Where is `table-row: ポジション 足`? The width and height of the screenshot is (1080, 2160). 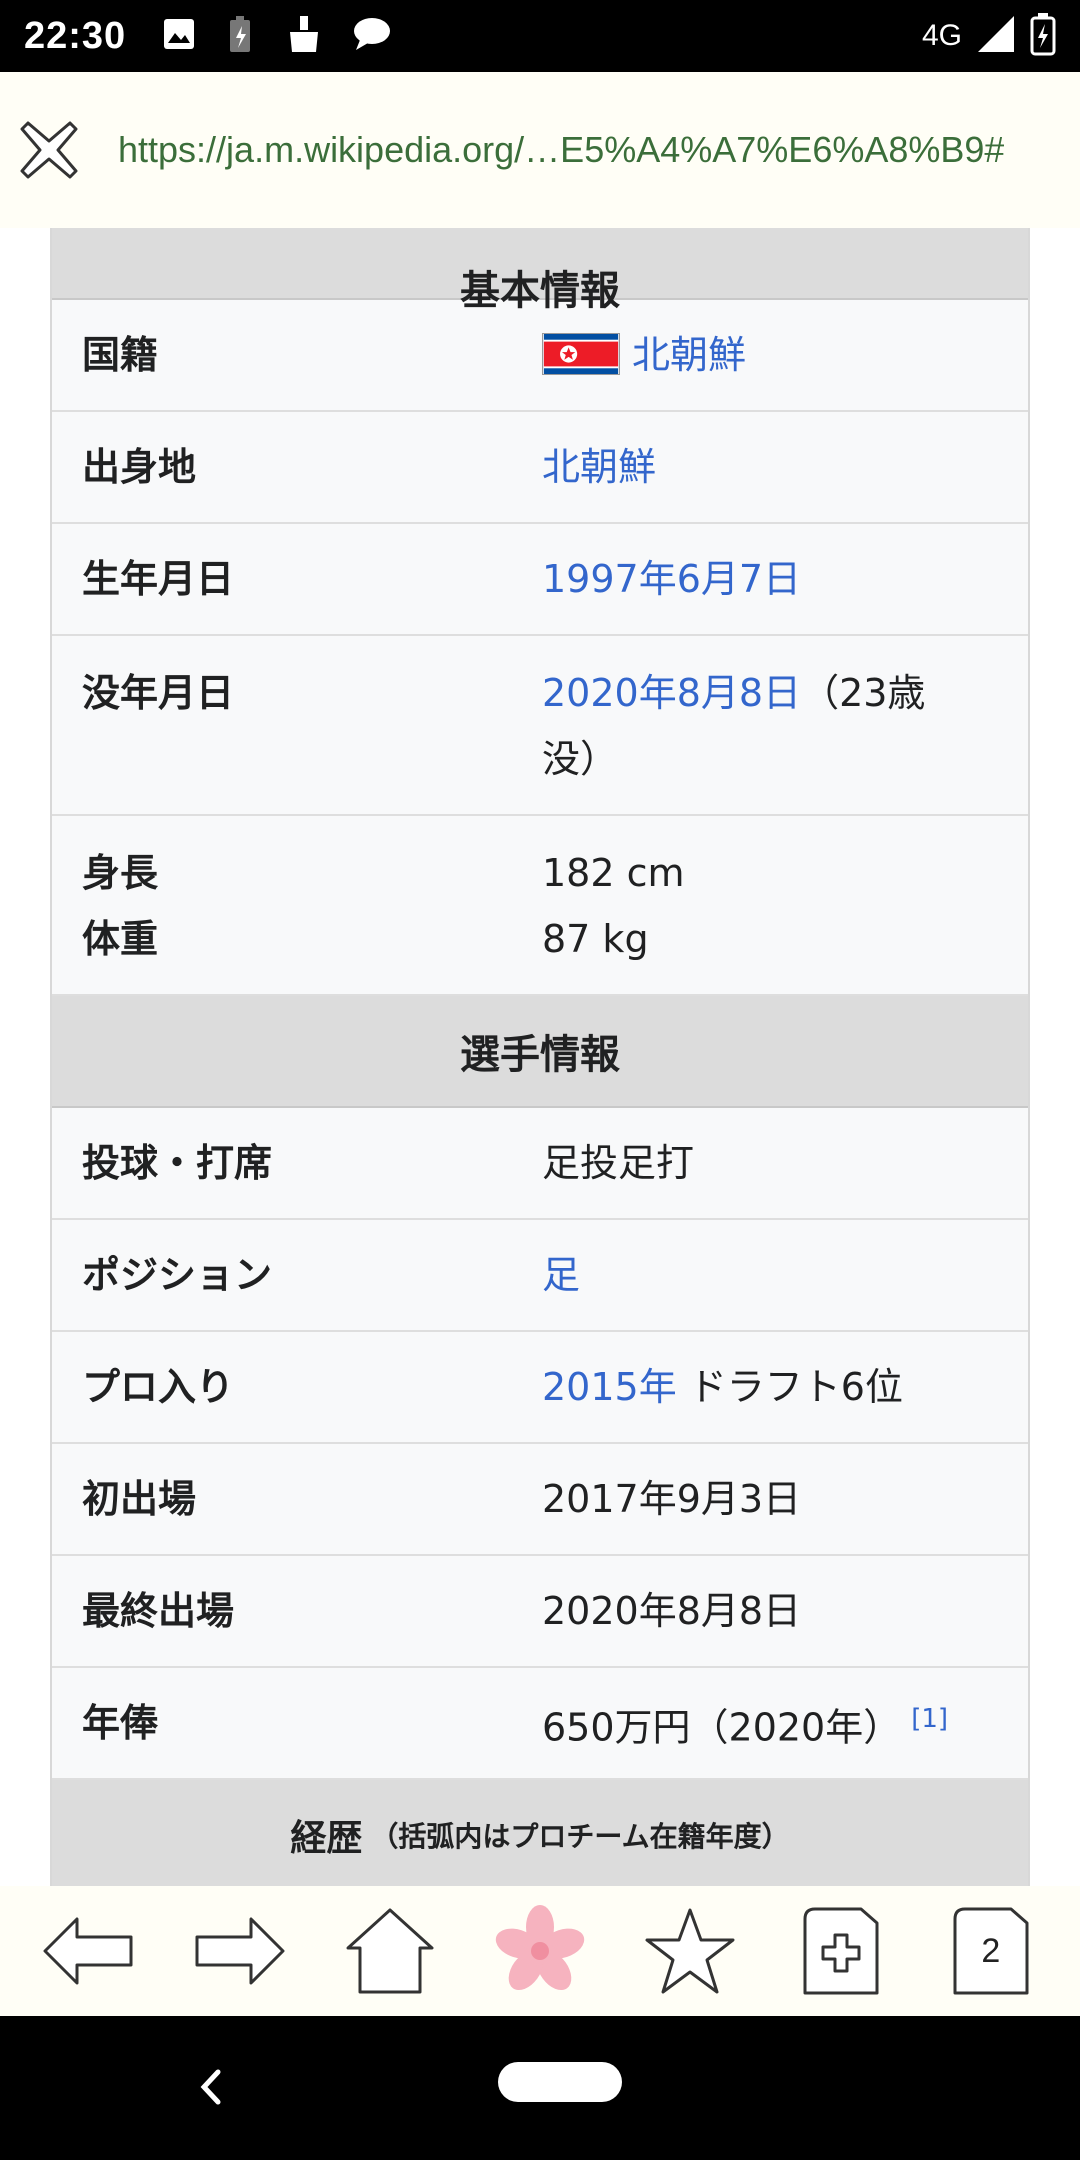 table-row: ポジション 足 is located at coordinates (540, 1276).